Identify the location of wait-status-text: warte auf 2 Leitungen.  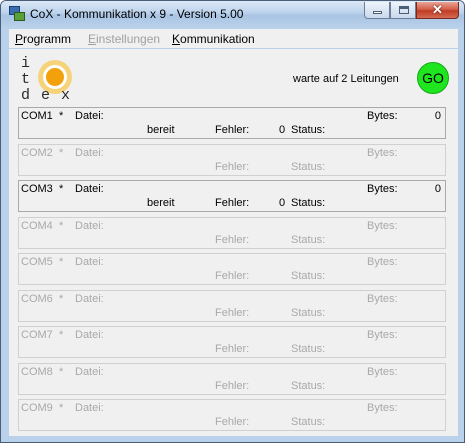
(346, 79).